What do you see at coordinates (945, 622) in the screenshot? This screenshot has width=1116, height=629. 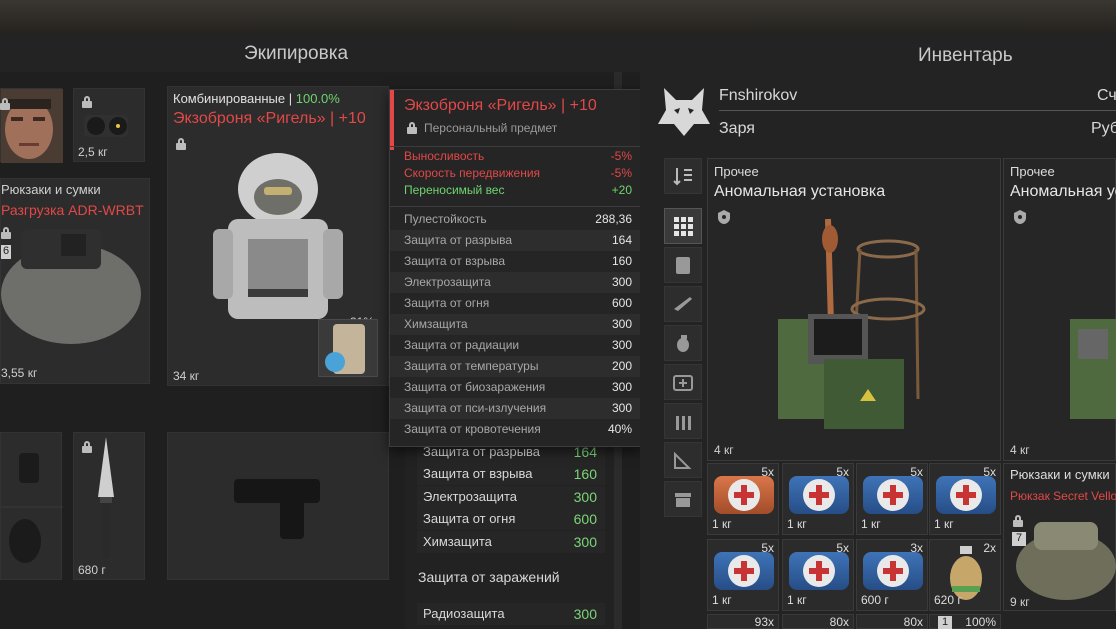 I see `item-badge: 1` at bounding box center [945, 622].